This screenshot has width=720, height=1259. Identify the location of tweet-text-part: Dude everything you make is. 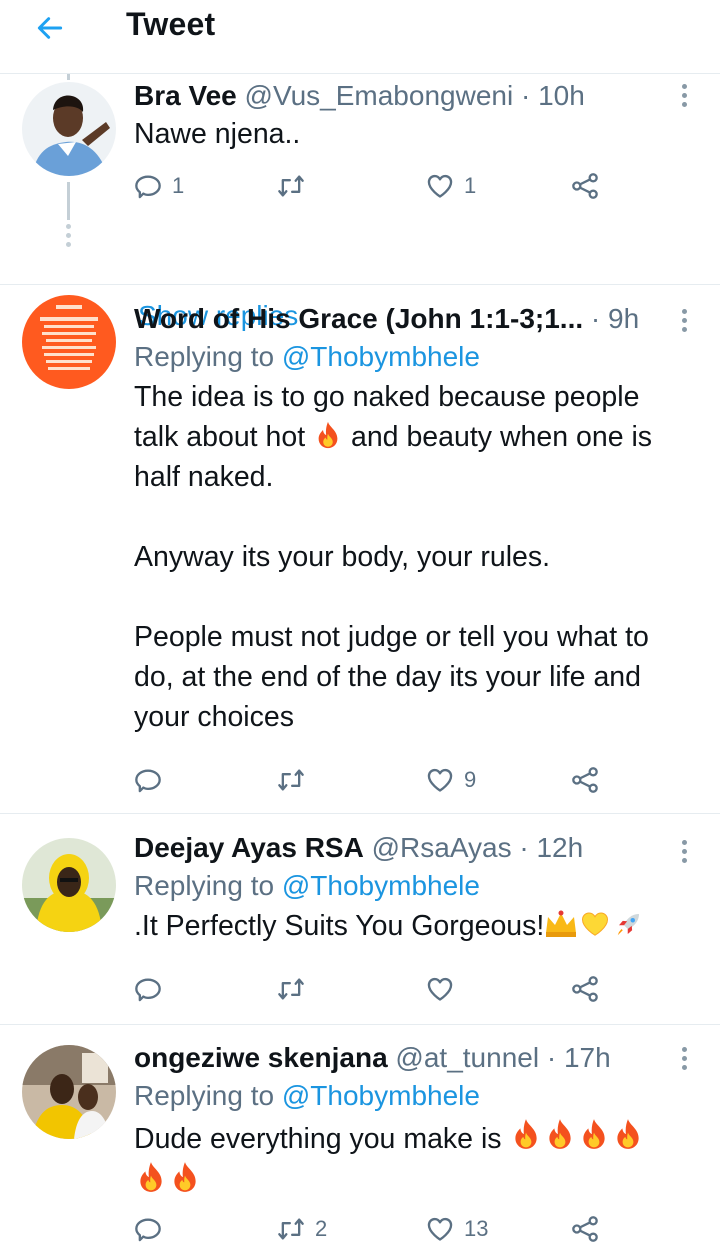
(318, 1139).